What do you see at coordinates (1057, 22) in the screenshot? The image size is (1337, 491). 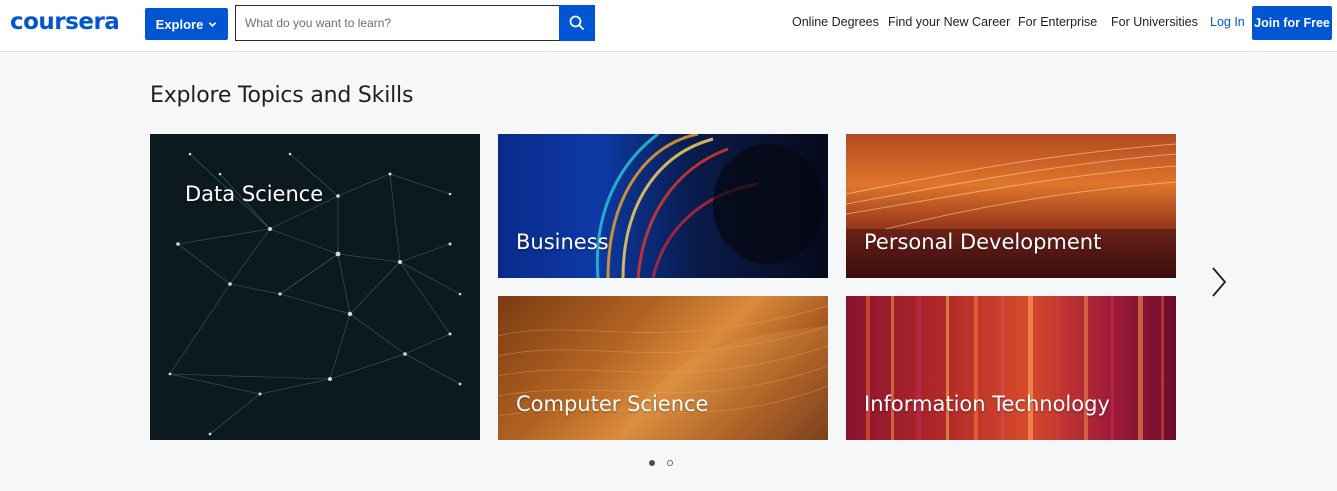 I see `nav-for-enterprise: For Enterprise` at bounding box center [1057, 22].